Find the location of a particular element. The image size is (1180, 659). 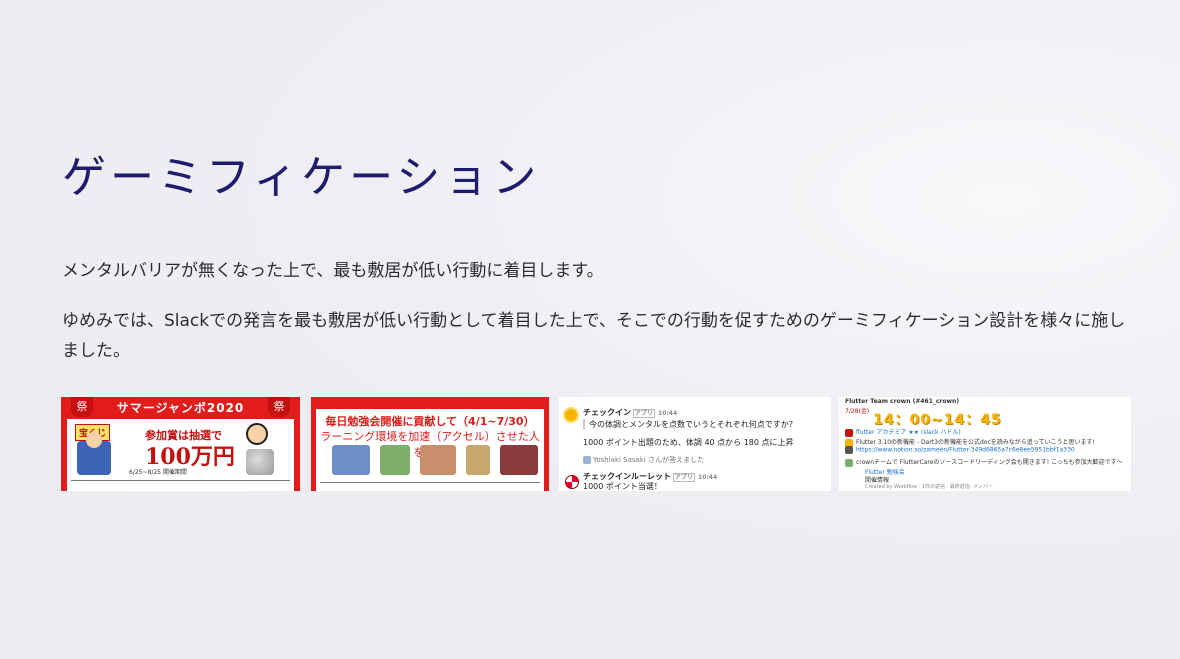

illustrations is located at coordinates (433, 461).